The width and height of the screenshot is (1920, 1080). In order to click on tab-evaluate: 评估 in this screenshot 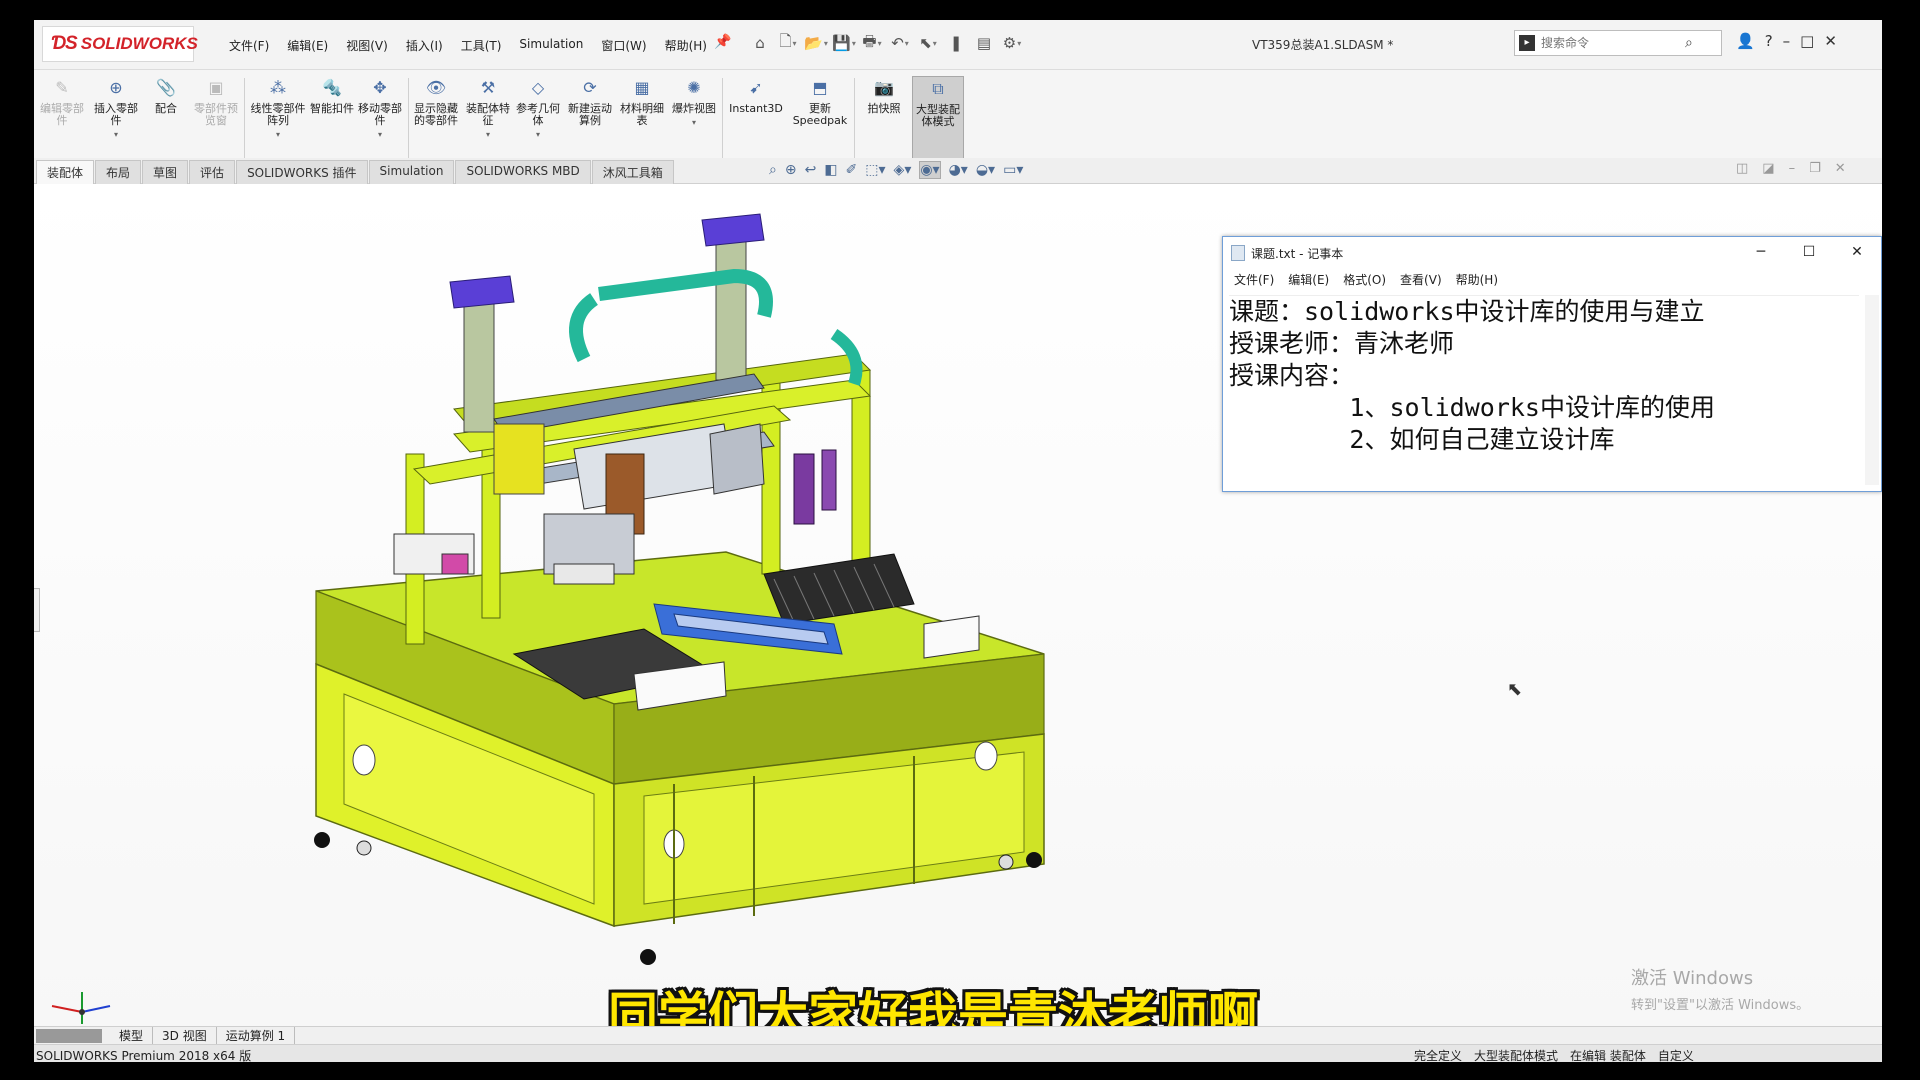, I will do `click(212, 172)`.